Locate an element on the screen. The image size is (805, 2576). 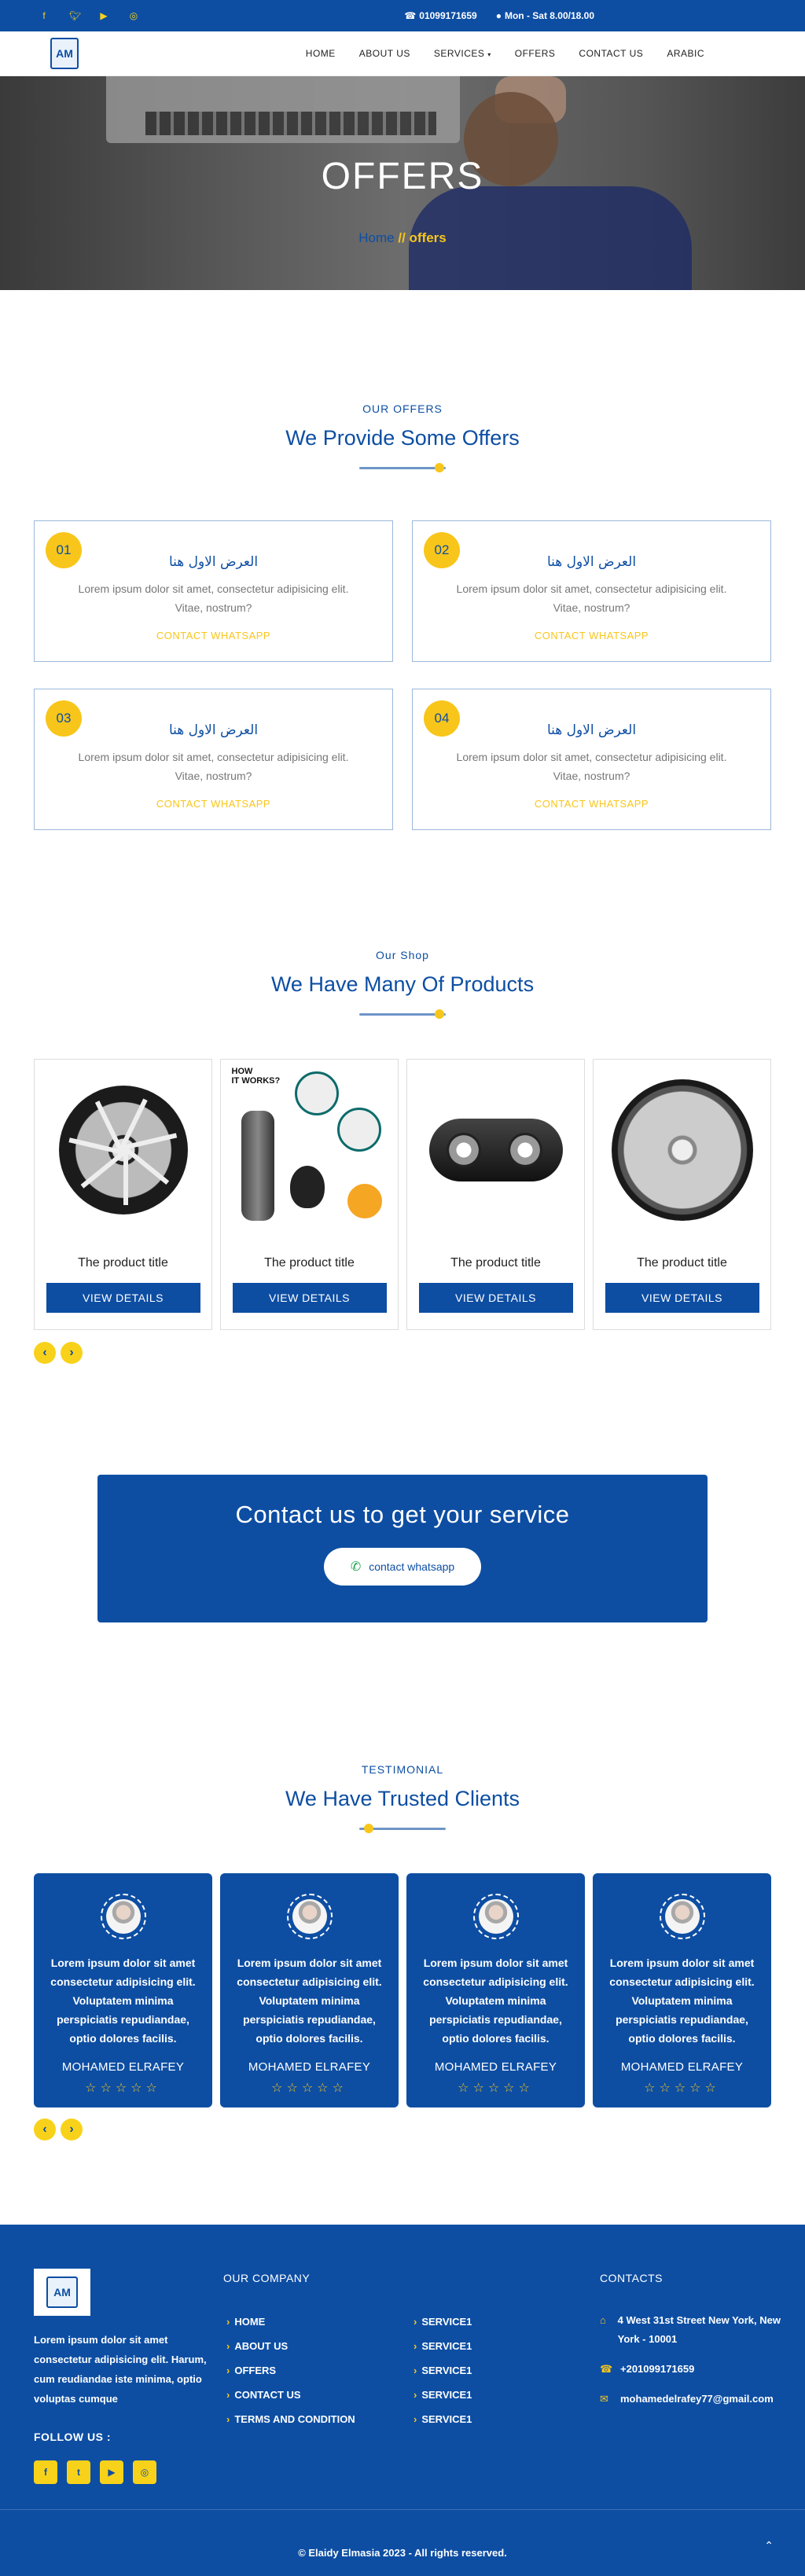
footer-social-links: f t ▶ ◎ is located at coordinates (95, 2472).